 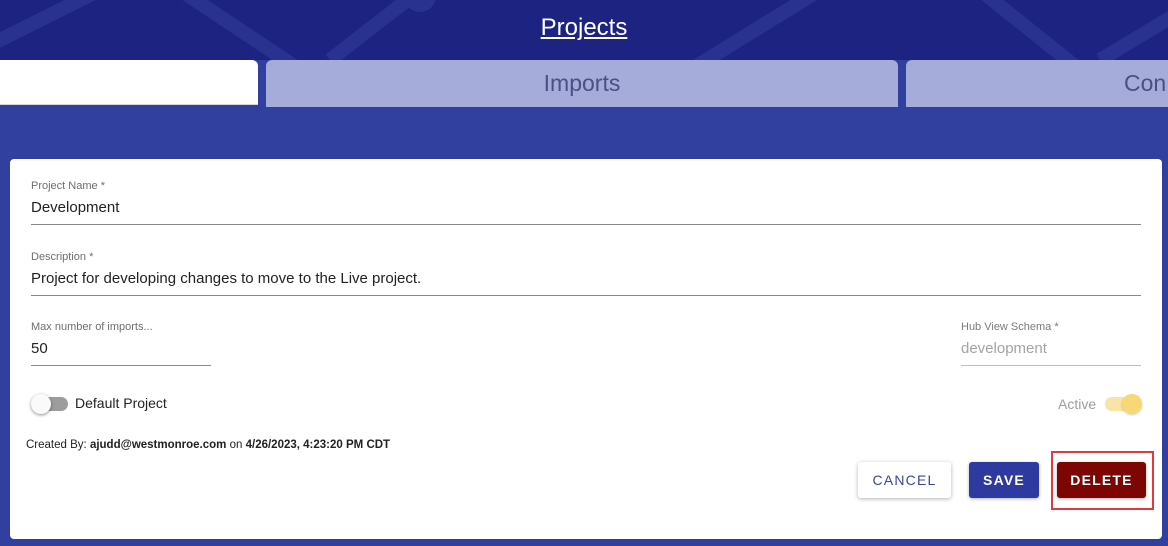 I want to click on default-project-toggle, so click(x=51, y=404).